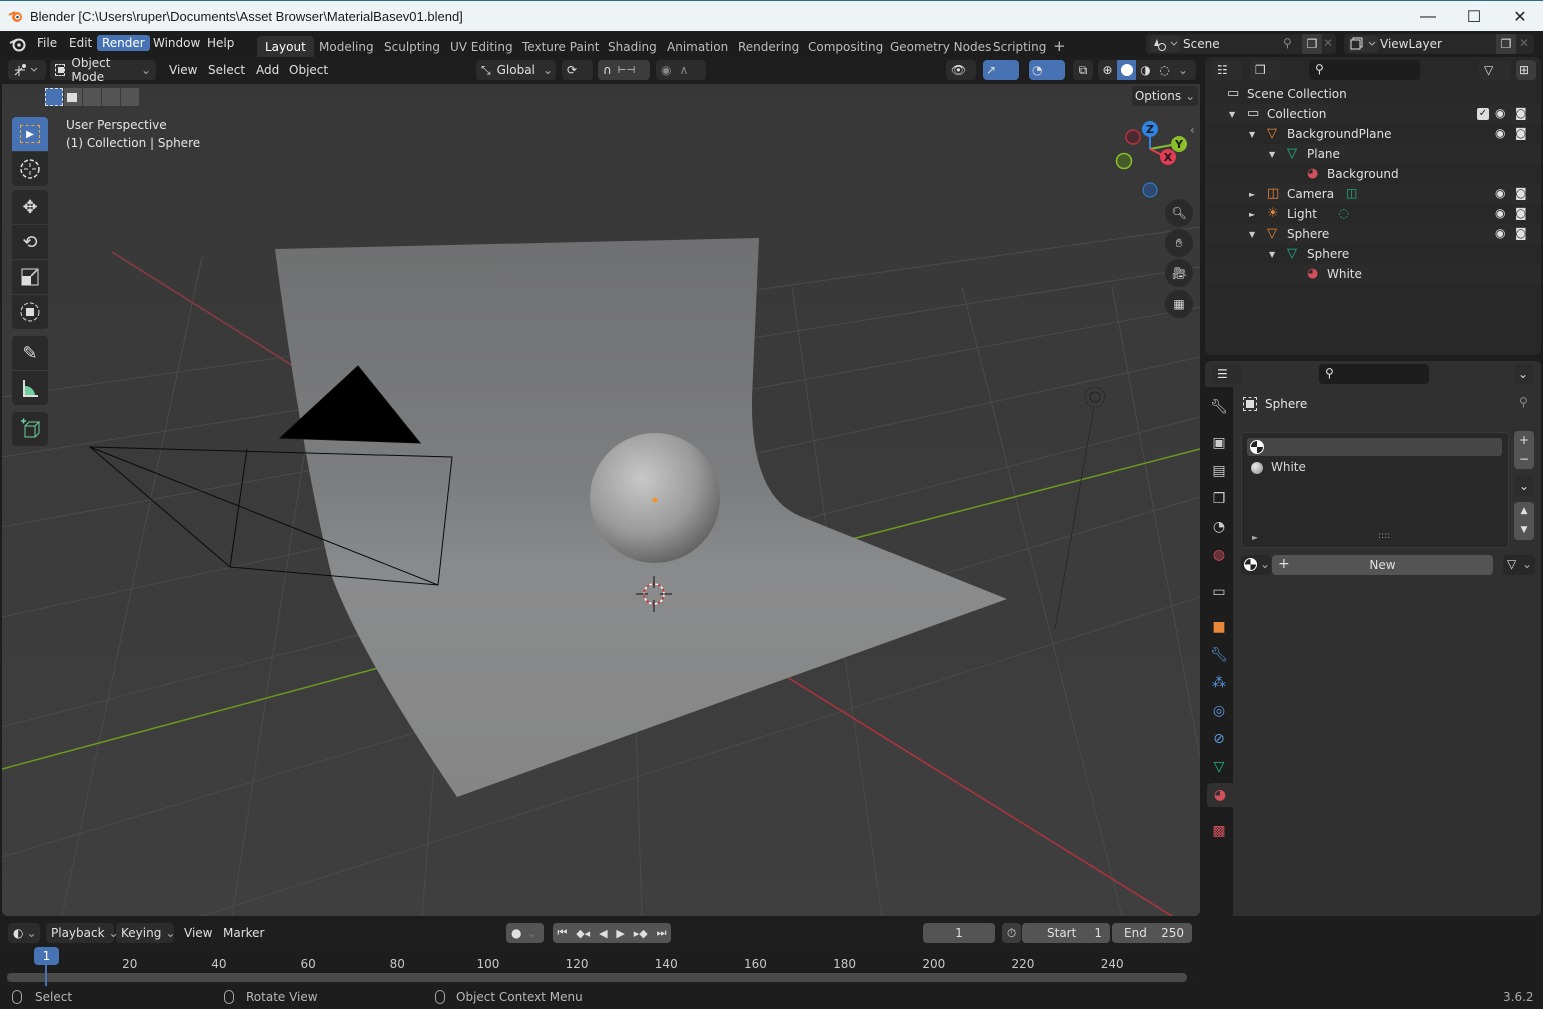 This screenshot has width=1543, height=1009. What do you see at coordinates (1227, 374) in the screenshot?
I see `editor-type-button: ☰` at bounding box center [1227, 374].